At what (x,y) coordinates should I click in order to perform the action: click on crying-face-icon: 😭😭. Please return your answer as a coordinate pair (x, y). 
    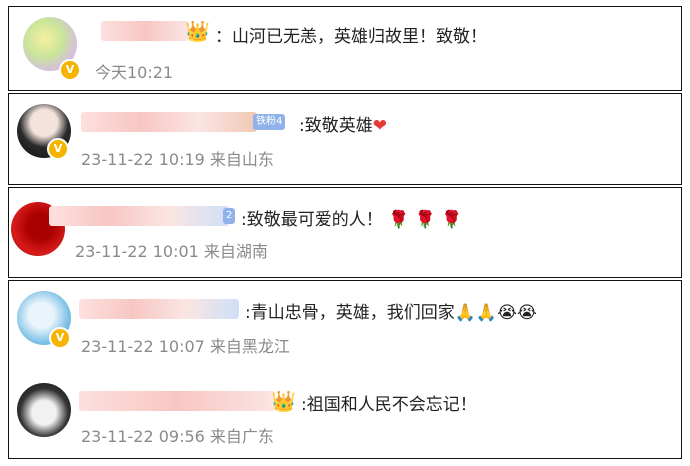
    Looking at the image, I should click on (517, 313).